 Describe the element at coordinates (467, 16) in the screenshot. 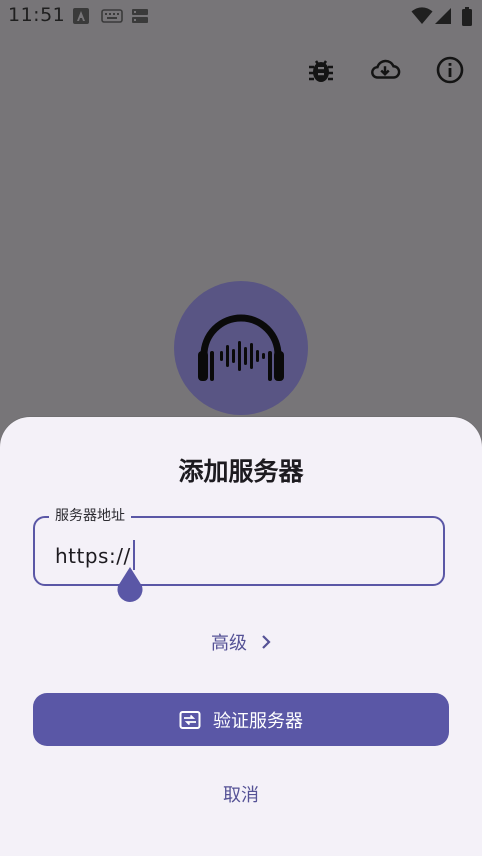

I see `battery-icon` at that location.